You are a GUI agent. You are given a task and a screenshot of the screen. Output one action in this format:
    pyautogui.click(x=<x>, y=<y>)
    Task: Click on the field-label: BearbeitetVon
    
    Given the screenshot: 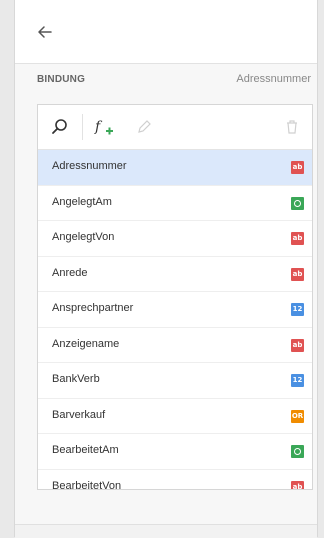 What is the action you would take?
    pyautogui.click(x=87, y=484)
    